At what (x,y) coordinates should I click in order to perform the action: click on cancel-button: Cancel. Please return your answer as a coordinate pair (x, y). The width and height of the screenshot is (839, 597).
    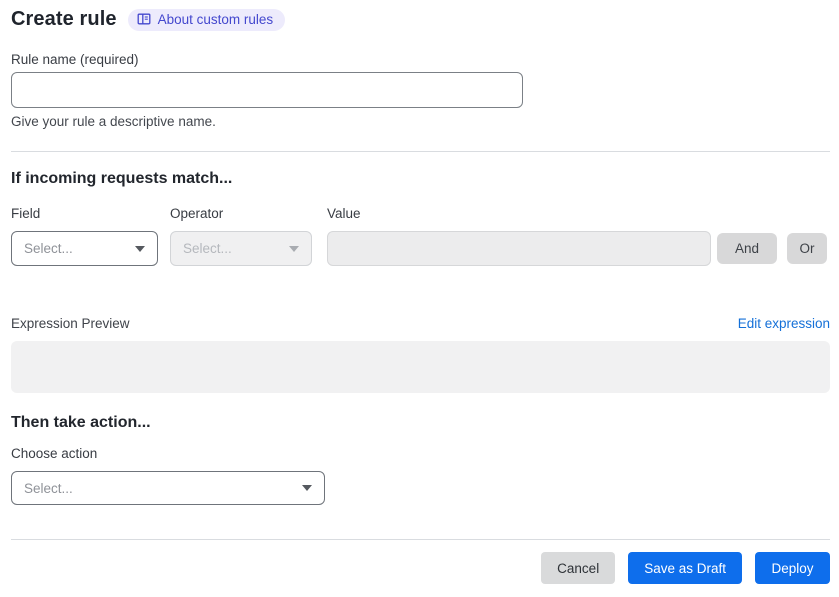
    Looking at the image, I should click on (578, 568).